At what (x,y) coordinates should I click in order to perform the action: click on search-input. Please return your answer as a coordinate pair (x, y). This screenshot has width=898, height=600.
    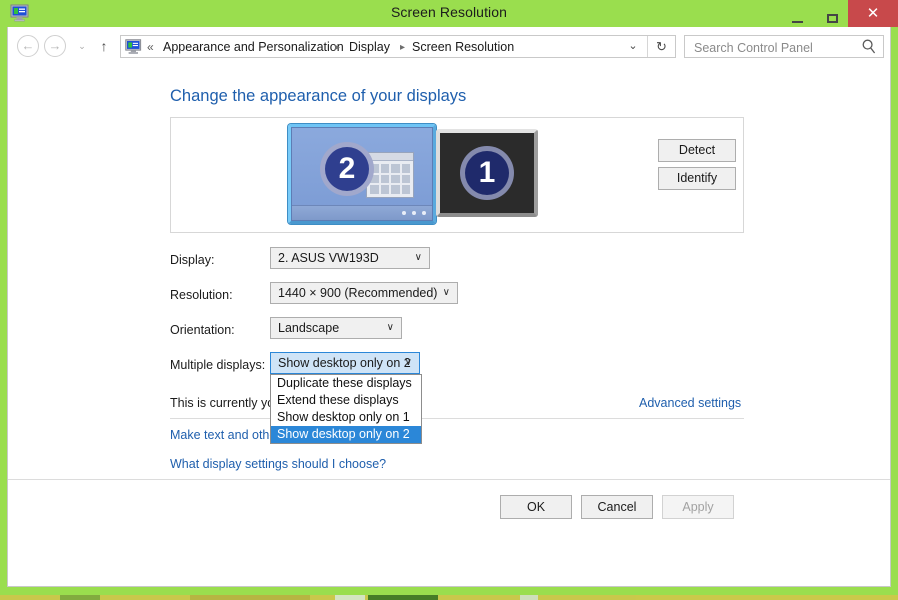
    Looking at the image, I should click on (774, 47).